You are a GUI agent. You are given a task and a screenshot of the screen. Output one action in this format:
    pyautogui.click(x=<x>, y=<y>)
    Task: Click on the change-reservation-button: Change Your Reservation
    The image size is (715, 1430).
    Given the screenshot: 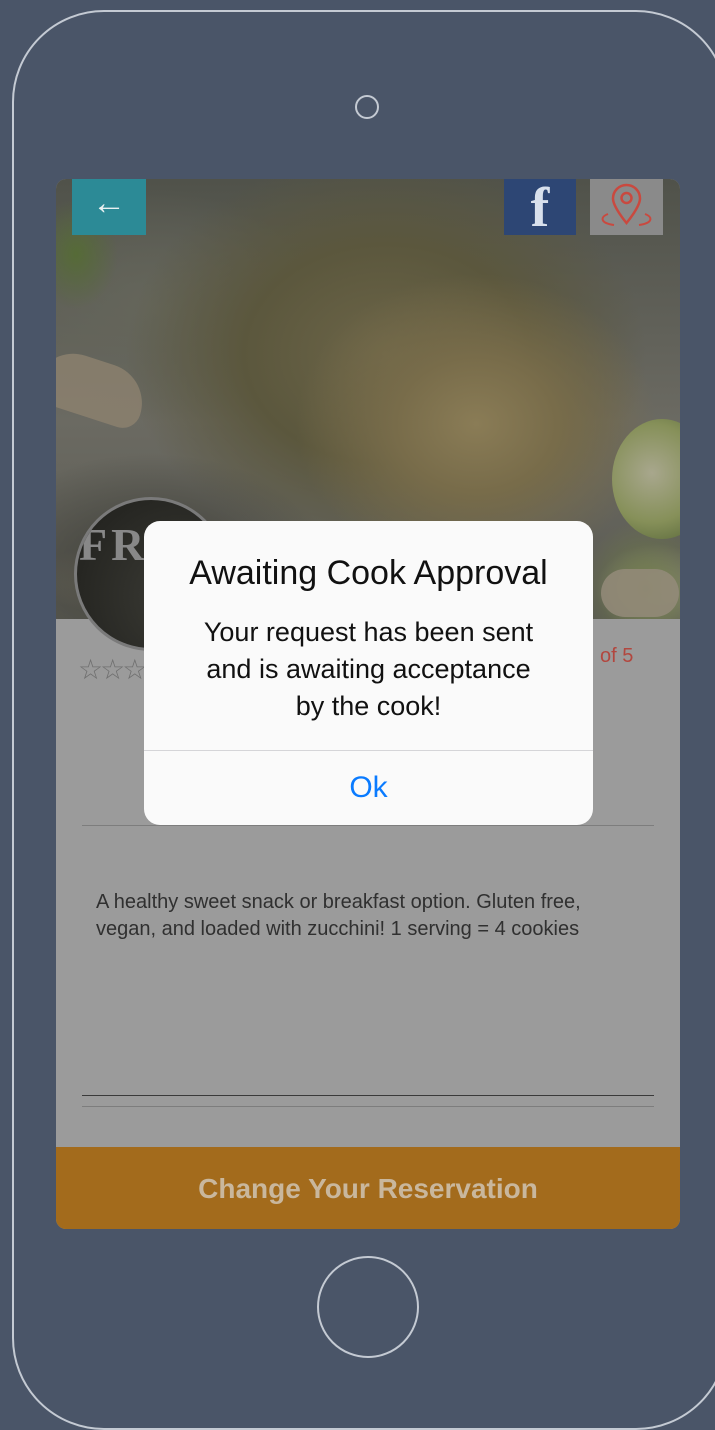 What is the action you would take?
    pyautogui.click(x=368, y=1188)
    